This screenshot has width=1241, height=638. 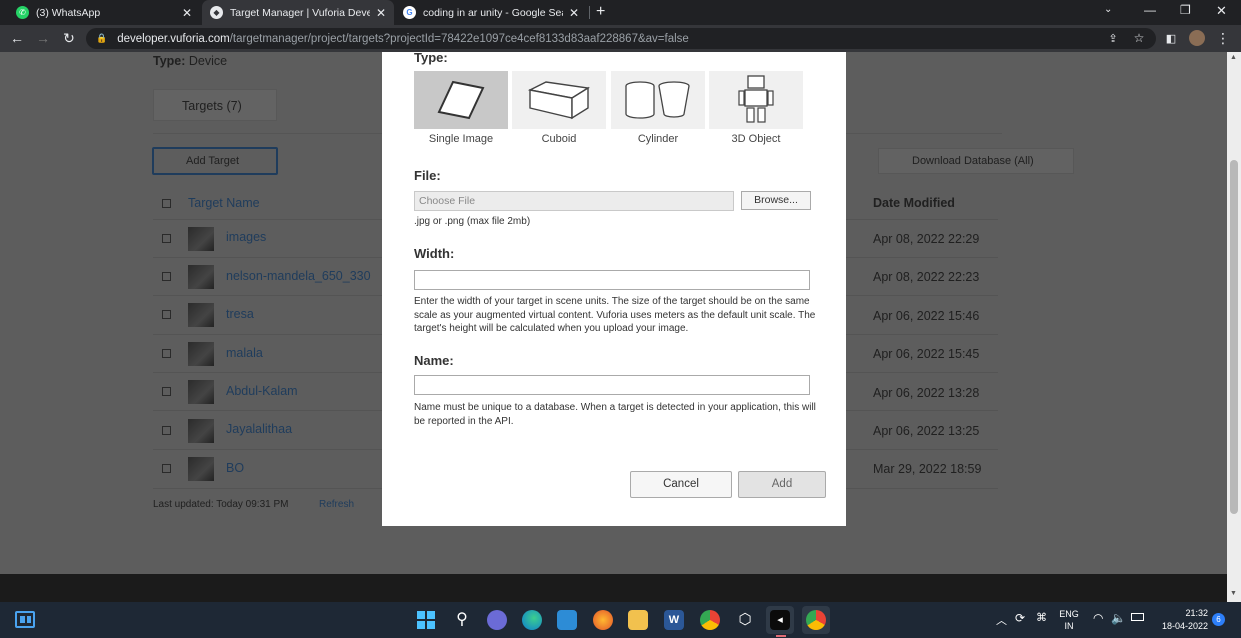 I want to click on edge-icon, so click(x=532, y=620).